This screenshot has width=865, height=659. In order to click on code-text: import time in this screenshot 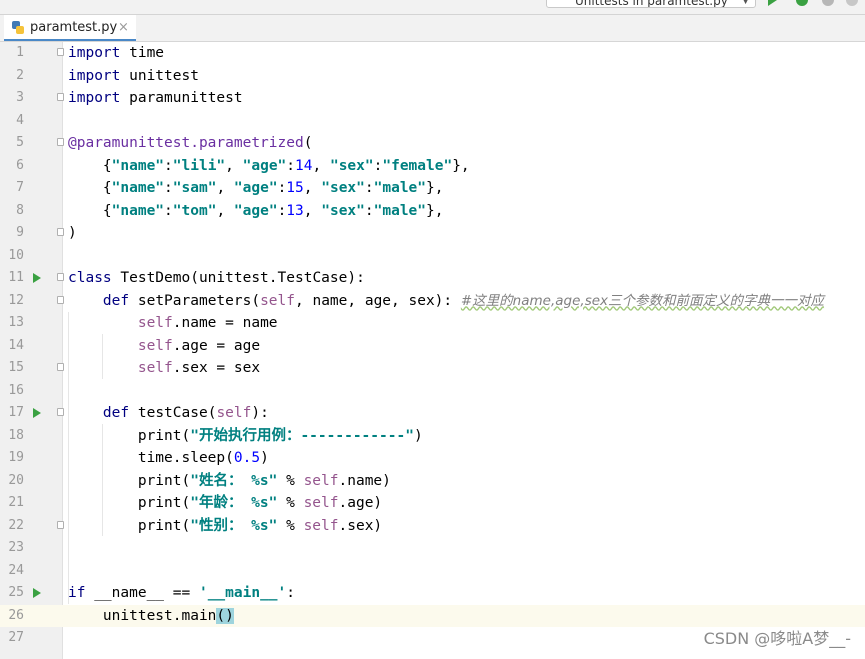, I will do `click(116, 53)`.